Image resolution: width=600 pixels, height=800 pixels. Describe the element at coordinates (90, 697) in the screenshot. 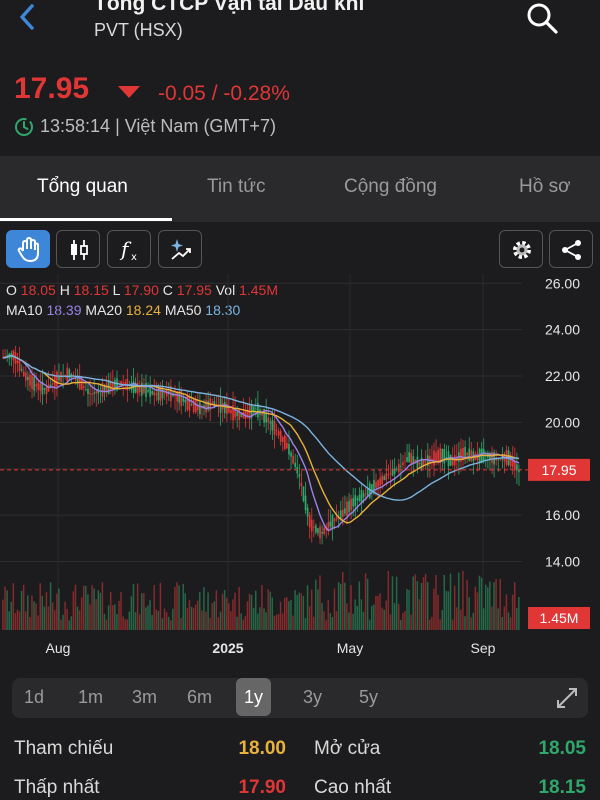

I see `range-1m: 1m` at that location.